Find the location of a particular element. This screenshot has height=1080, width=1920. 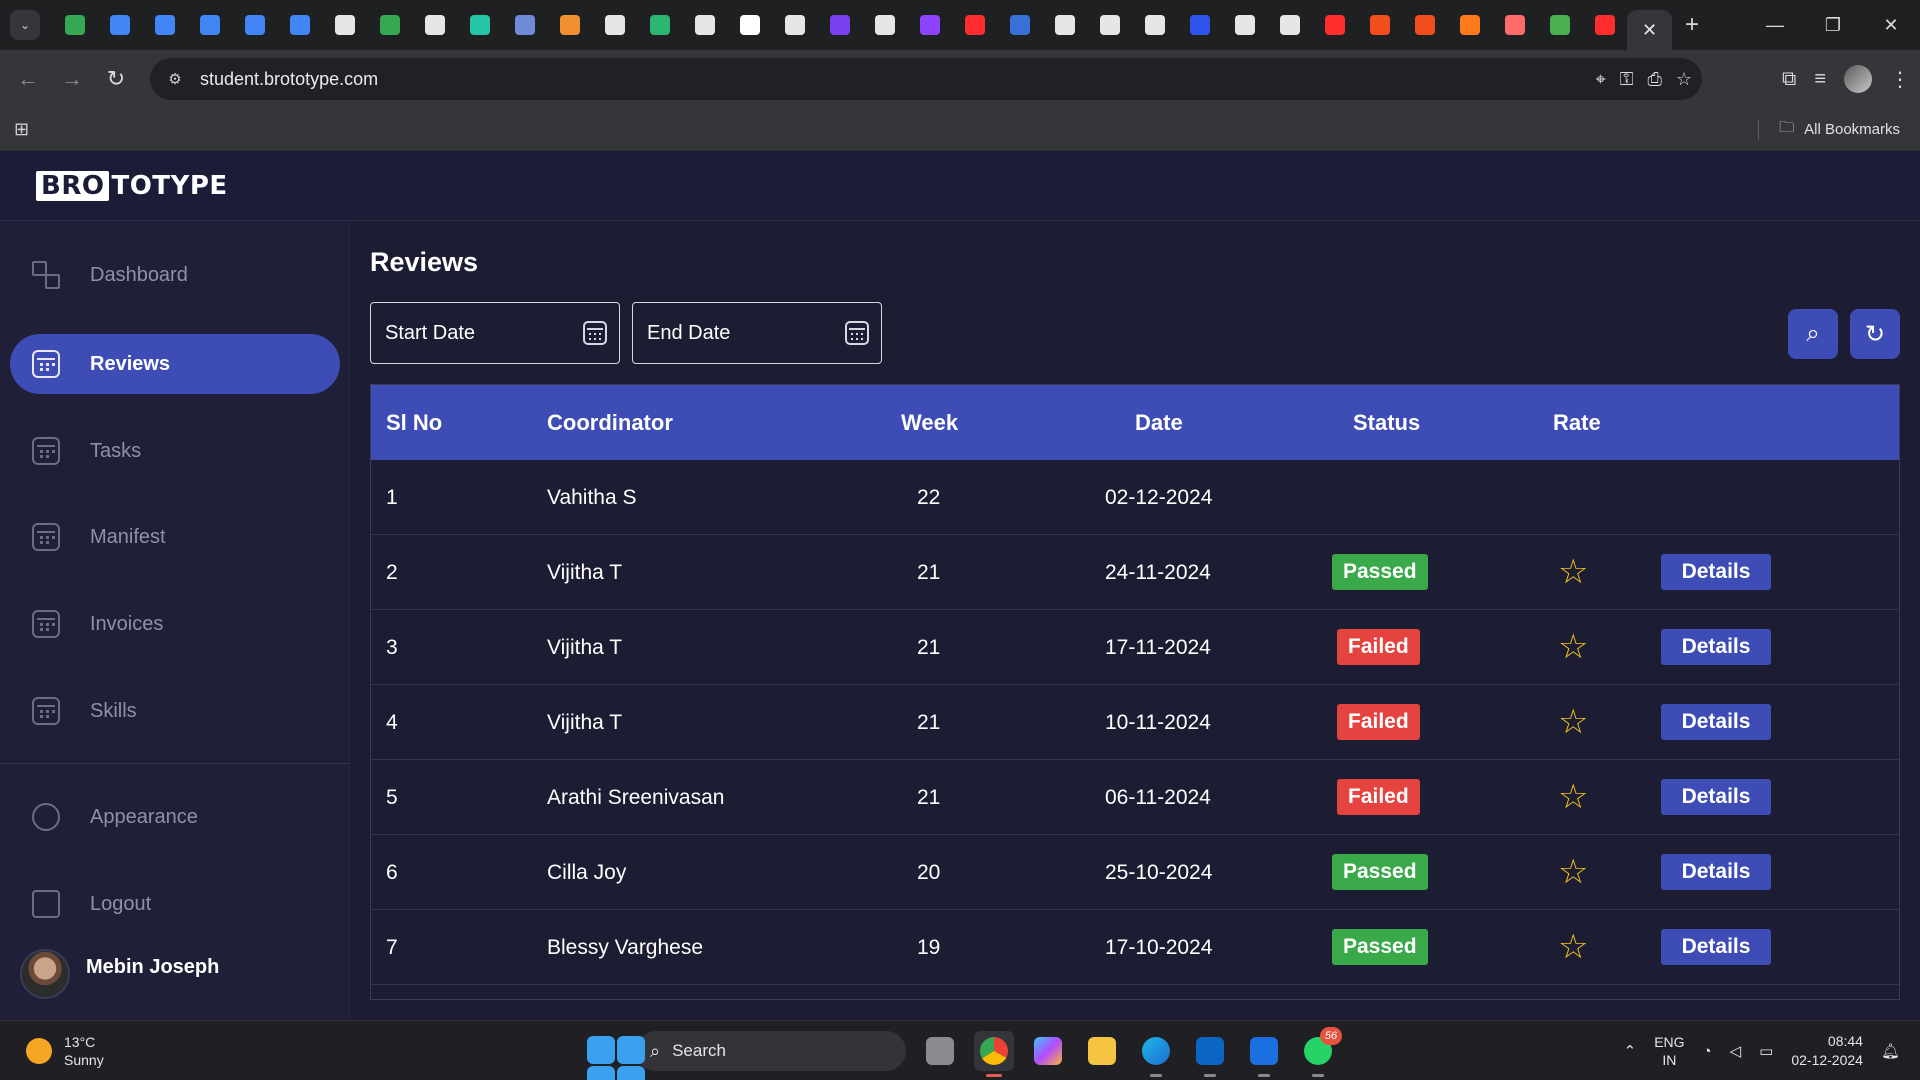

clock: 08:44 02-12-2024 is located at coordinates (1827, 1051).